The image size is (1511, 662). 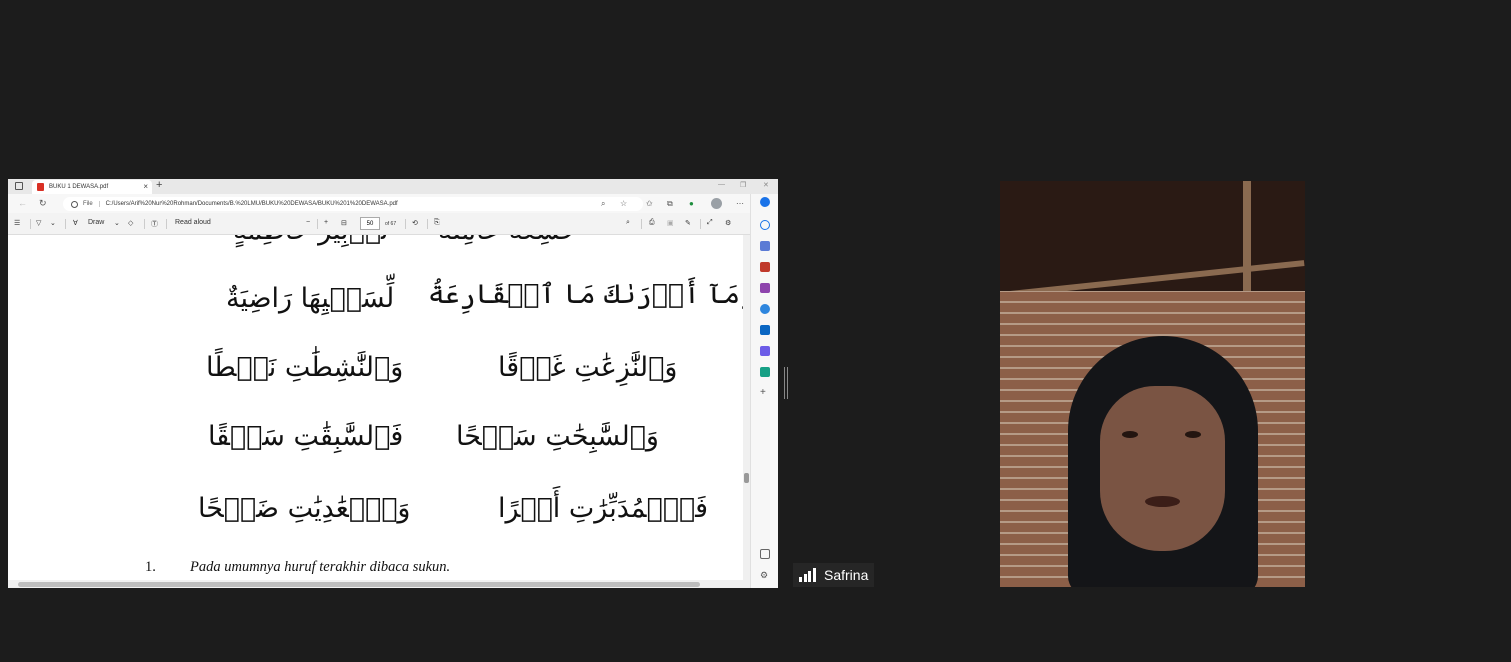 What do you see at coordinates (716, 203) in the screenshot?
I see `profile-avatar` at bounding box center [716, 203].